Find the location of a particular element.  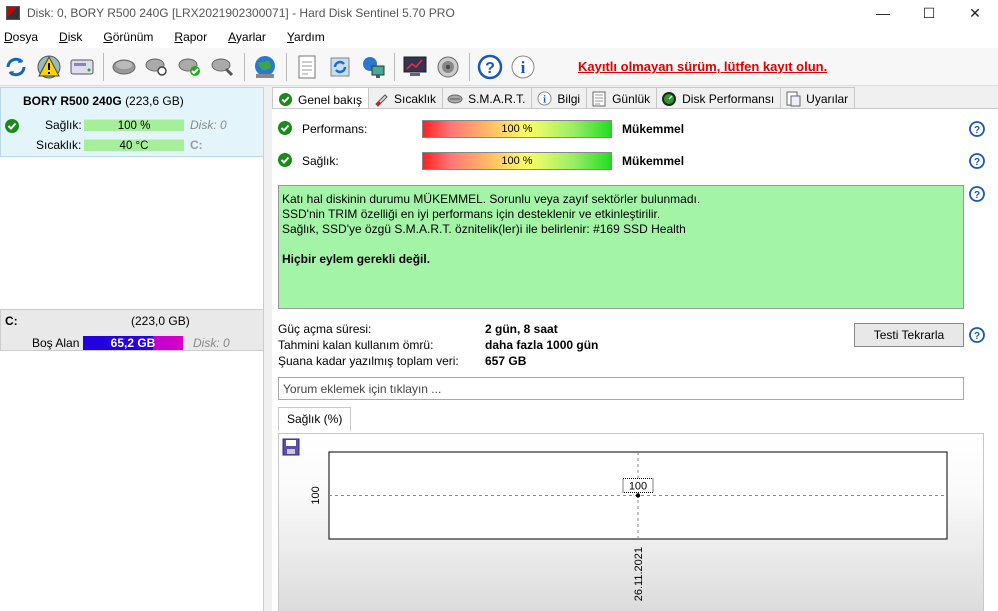

hdd-gray-icon is located at coordinates (124, 67).